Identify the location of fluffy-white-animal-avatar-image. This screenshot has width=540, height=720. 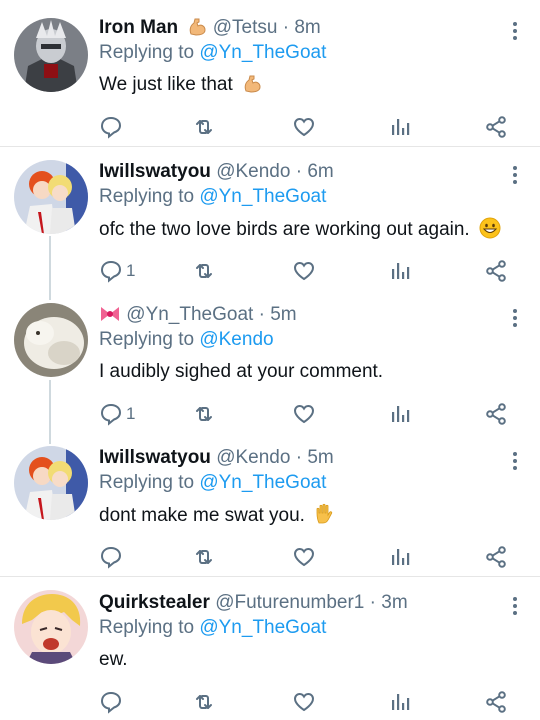
(51, 340).